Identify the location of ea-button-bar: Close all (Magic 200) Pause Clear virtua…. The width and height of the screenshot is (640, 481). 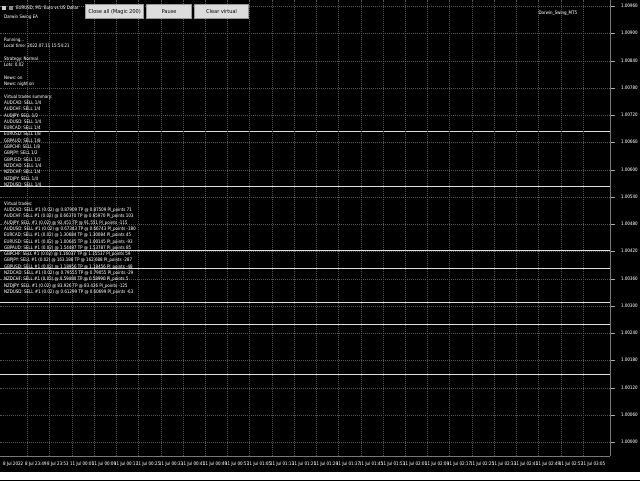
(167, 11).